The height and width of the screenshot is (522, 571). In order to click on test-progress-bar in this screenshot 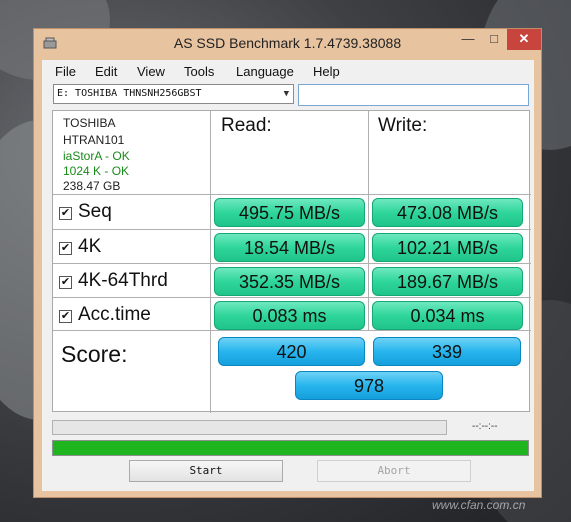, I will do `click(249, 427)`.